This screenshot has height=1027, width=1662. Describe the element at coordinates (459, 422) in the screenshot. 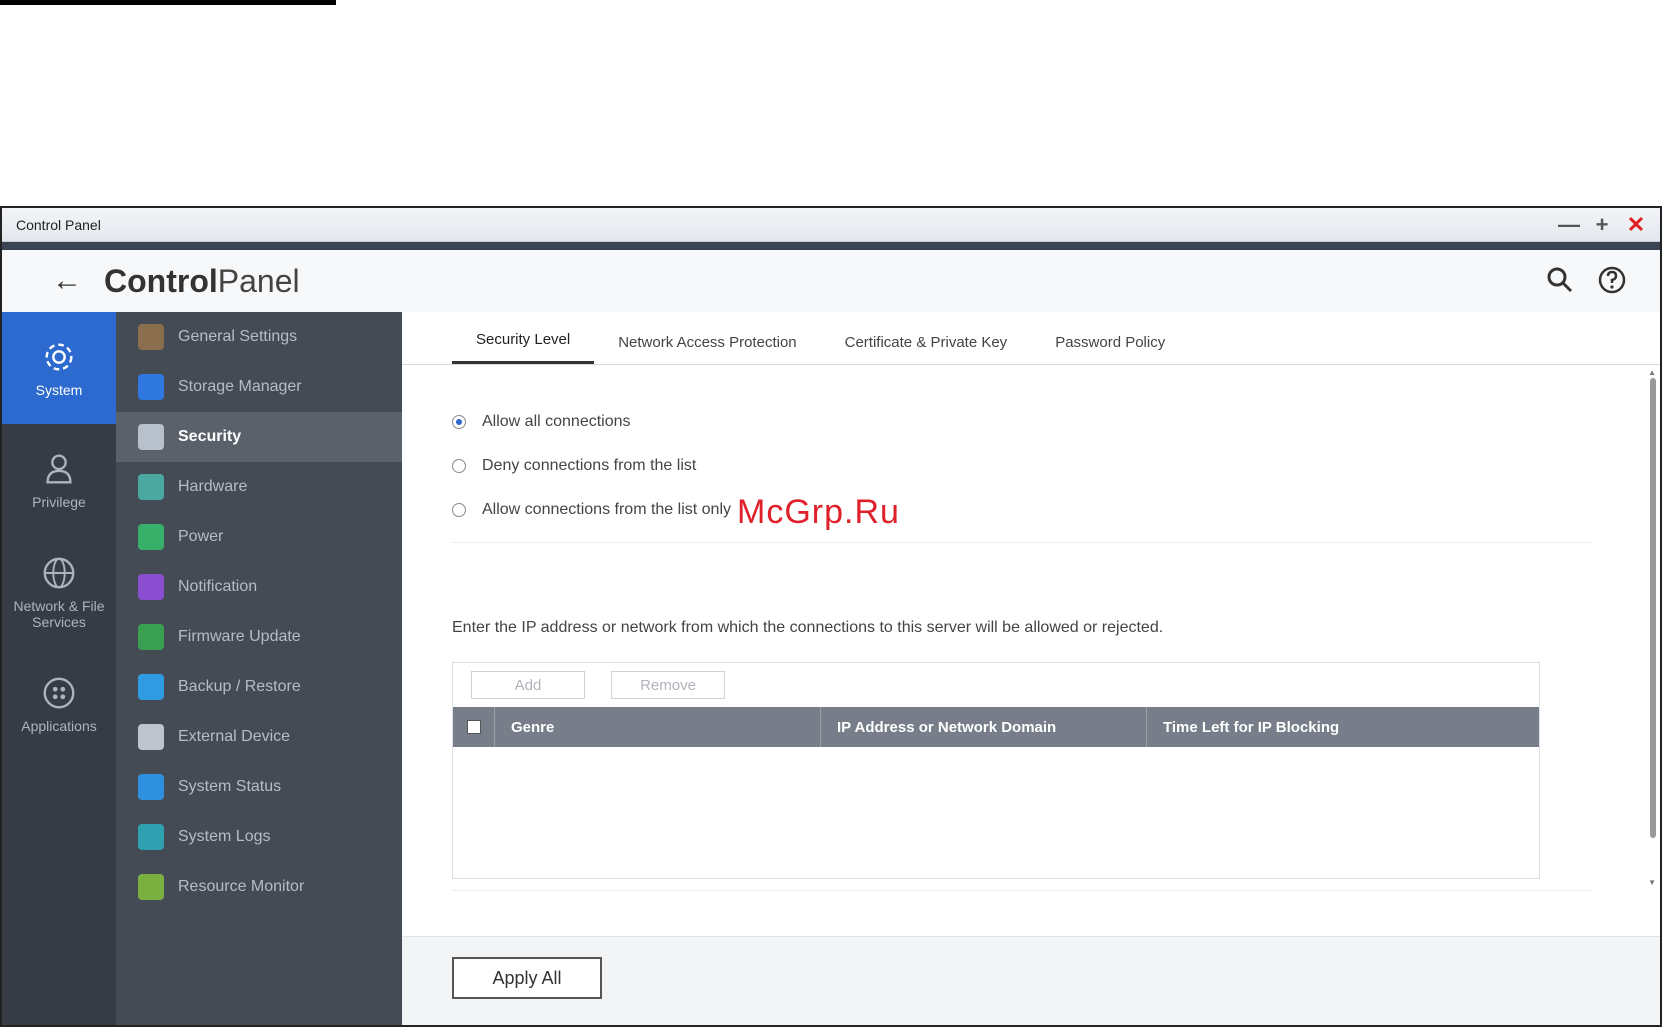

I see `radio-button-selected` at that location.